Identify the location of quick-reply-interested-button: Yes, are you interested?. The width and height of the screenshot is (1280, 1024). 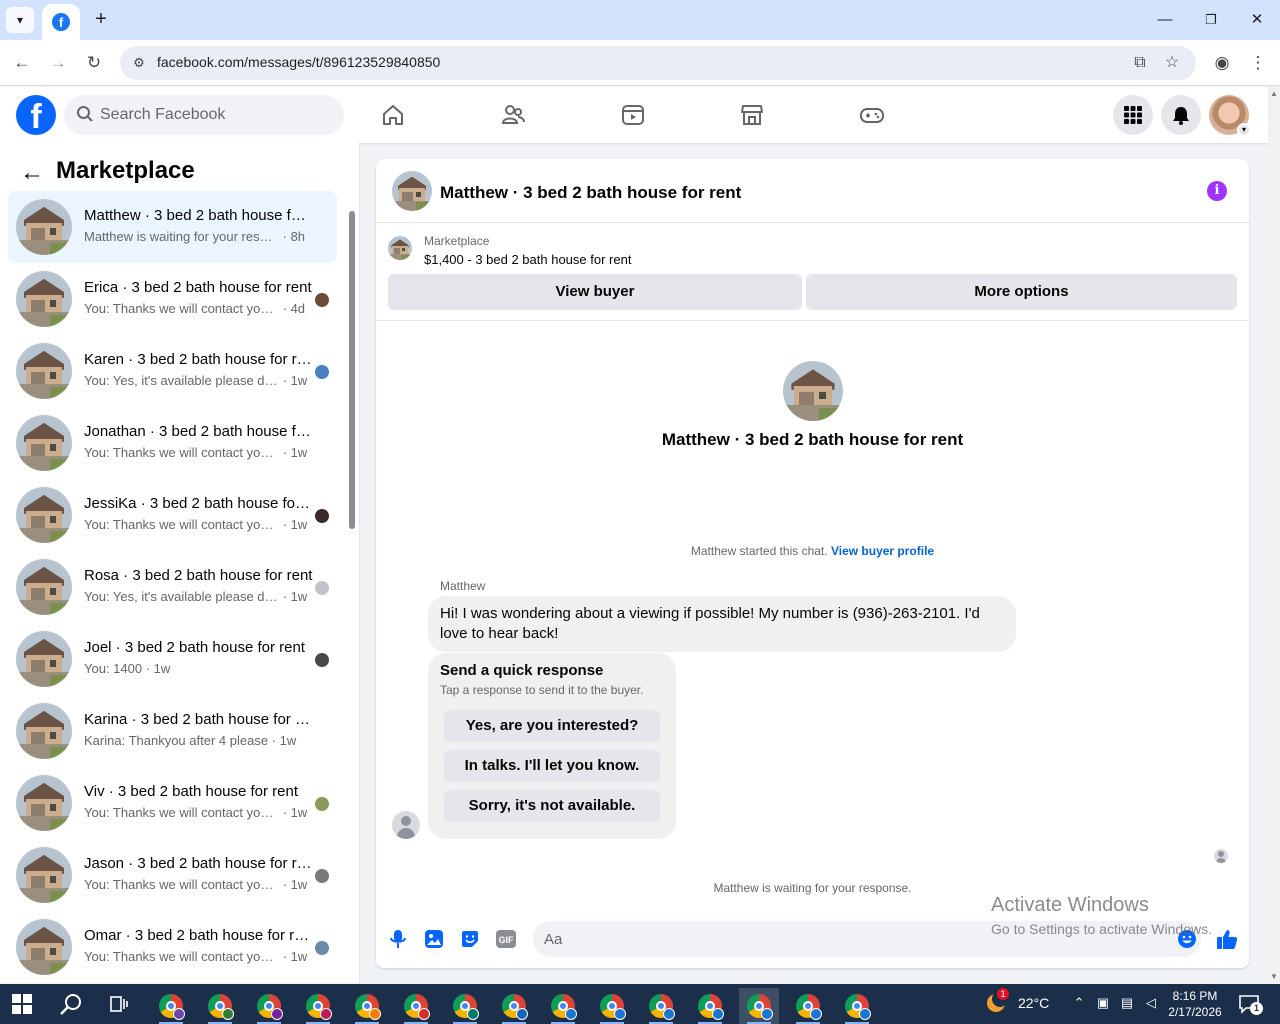
(552, 726).